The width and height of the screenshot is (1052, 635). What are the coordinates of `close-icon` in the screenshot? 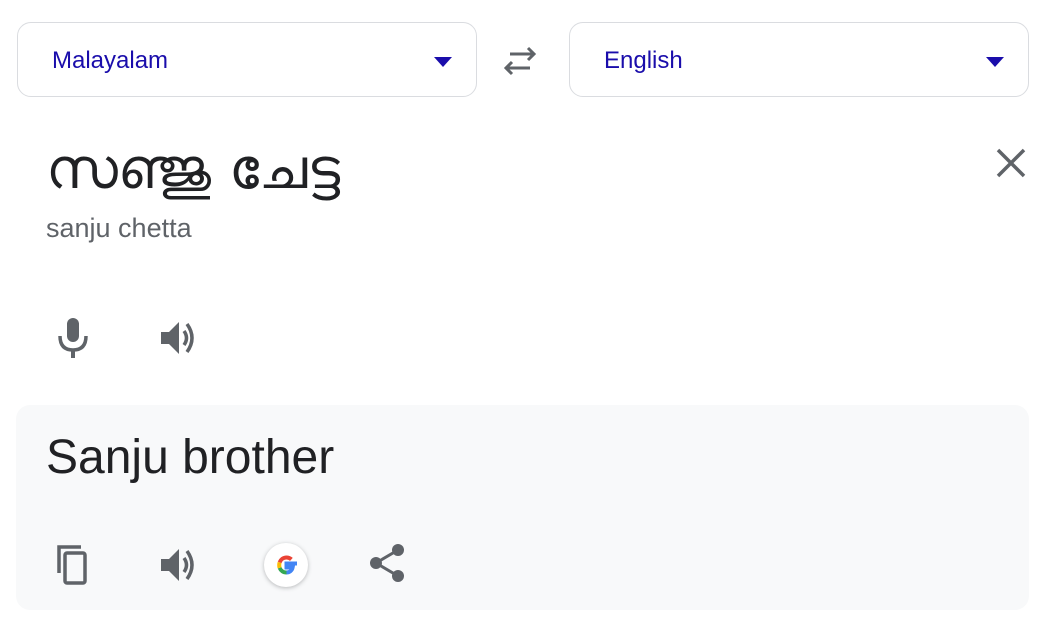 It's located at (1011, 163).